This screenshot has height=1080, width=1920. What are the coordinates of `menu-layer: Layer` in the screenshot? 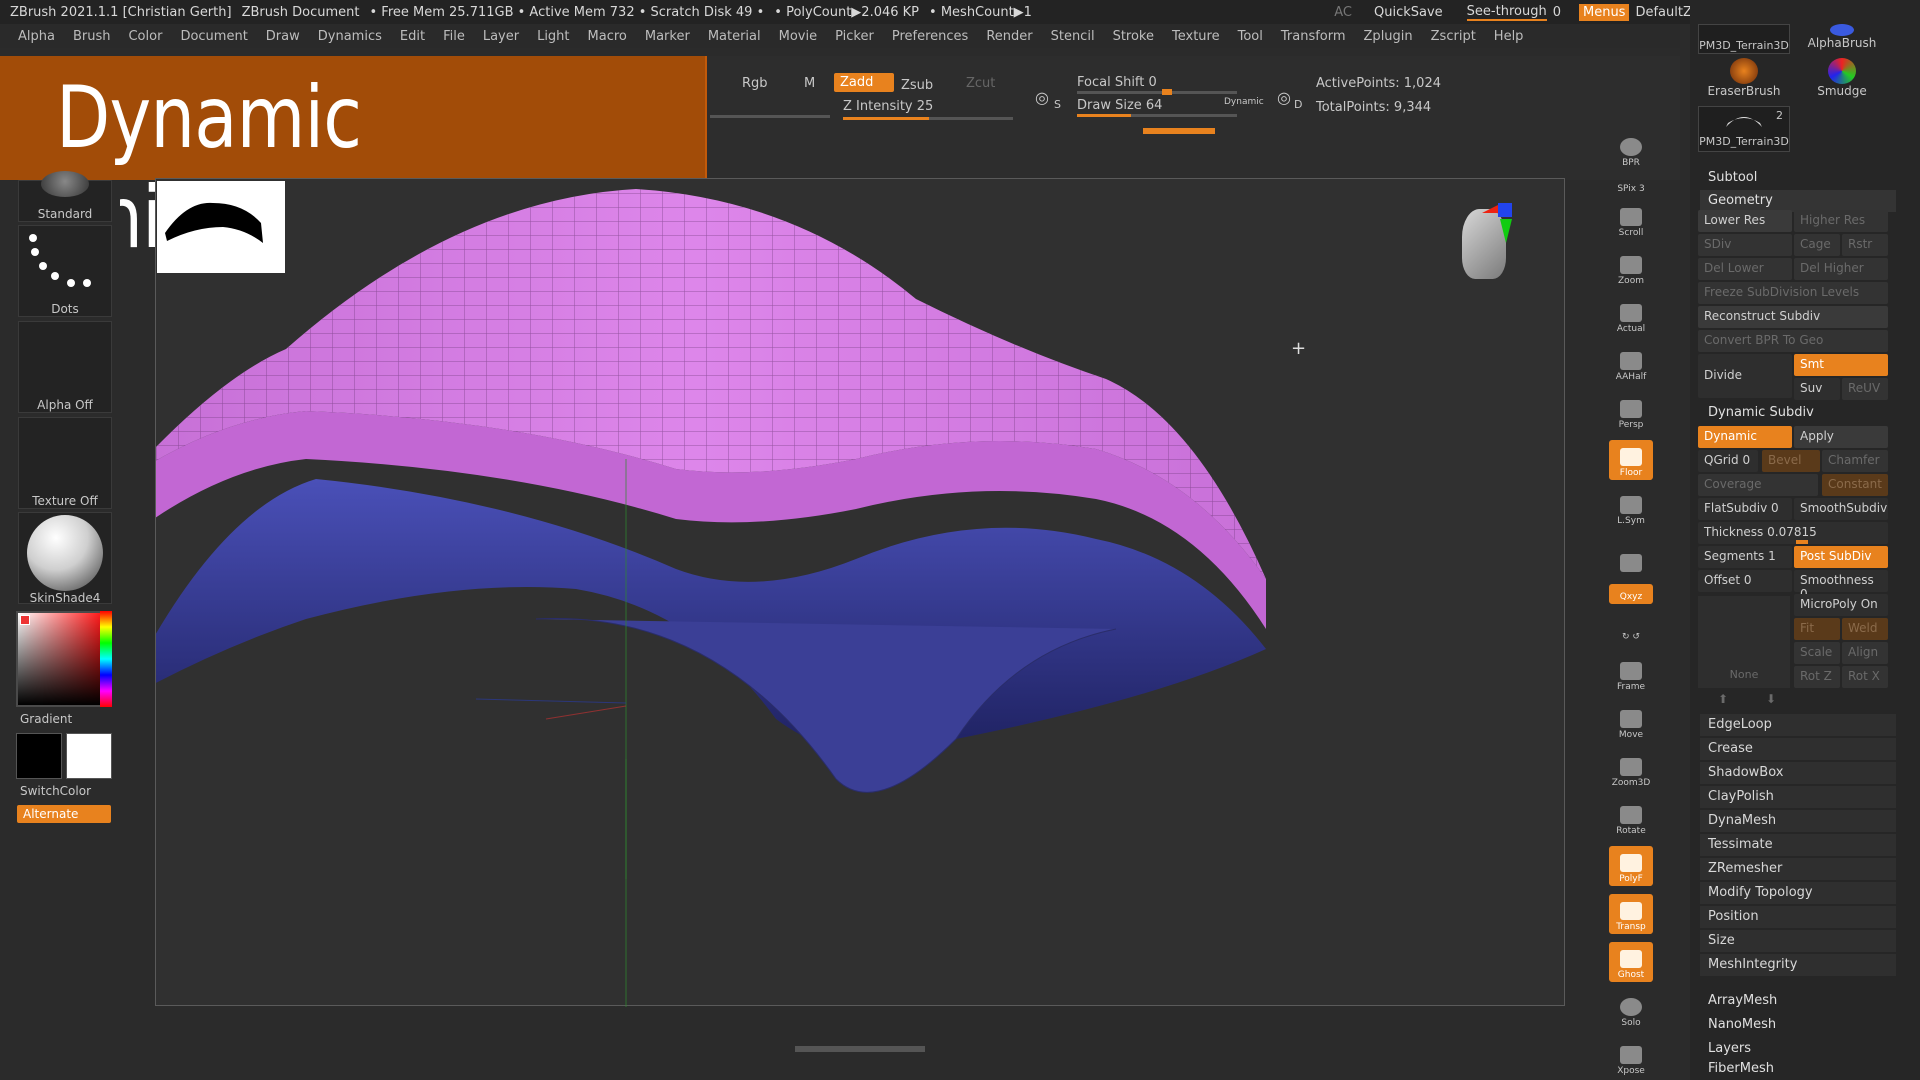 It's located at (501, 36).